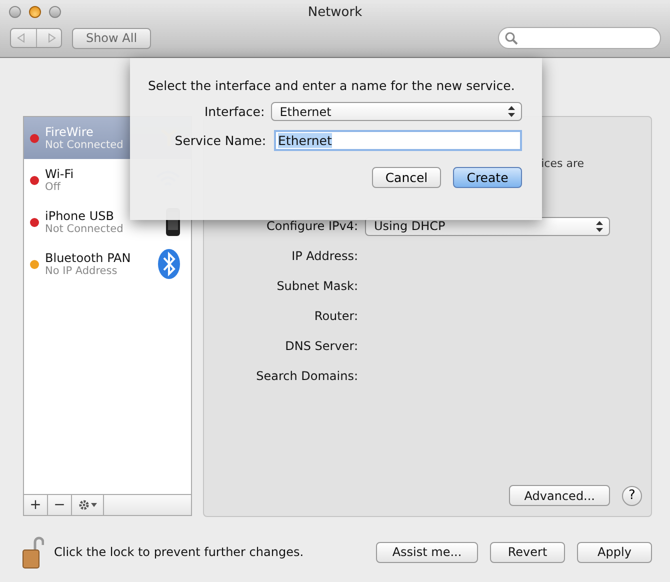 The image size is (670, 582). What do you see at coordinates (332, 85) in the screenshot?
I see `sheet-prompt: Select the interface and enter a name for the new service.` at bounding box center [332, 85].